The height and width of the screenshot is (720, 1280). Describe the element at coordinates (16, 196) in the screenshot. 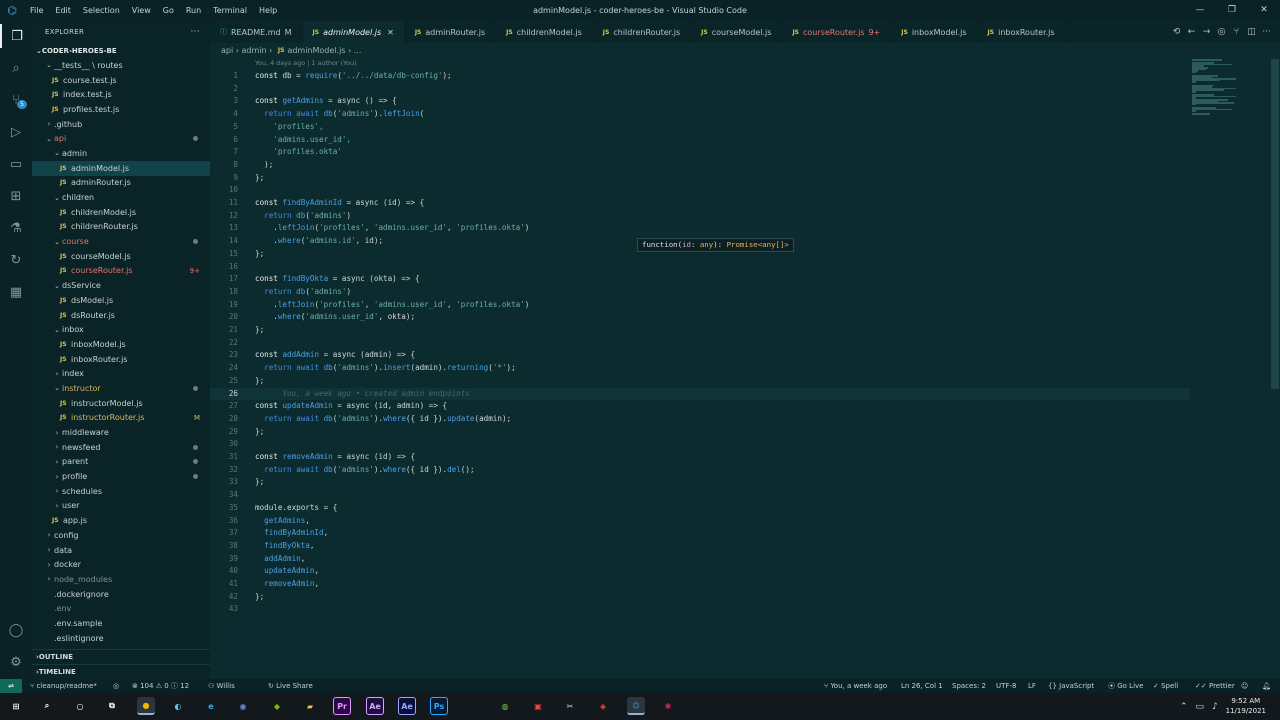

I see `extensions-icon: ⊞` at that location.